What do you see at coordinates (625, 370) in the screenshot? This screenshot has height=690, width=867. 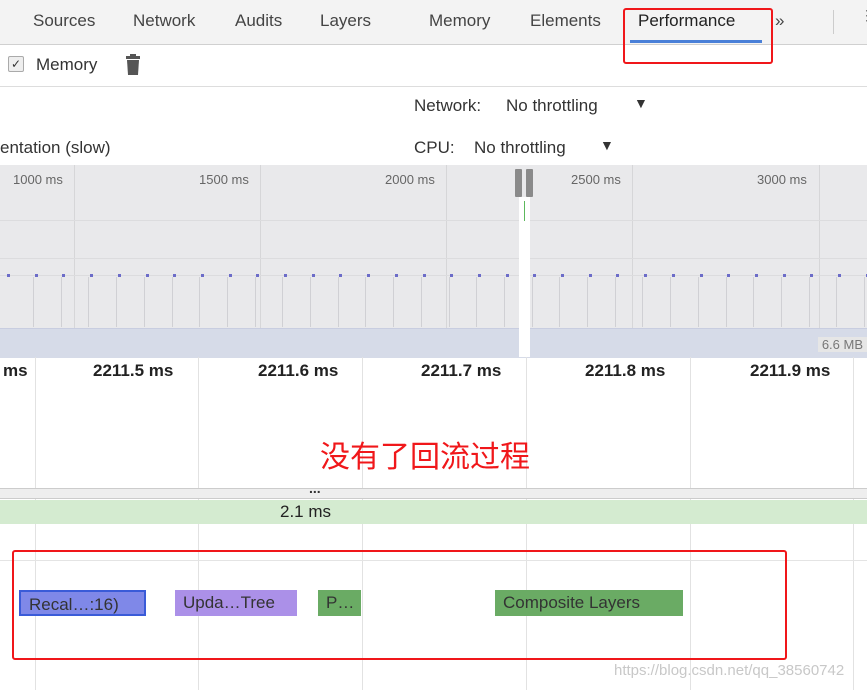 I see `ruler-tick: 2211.8 ms` at bounding box center [625, 370].